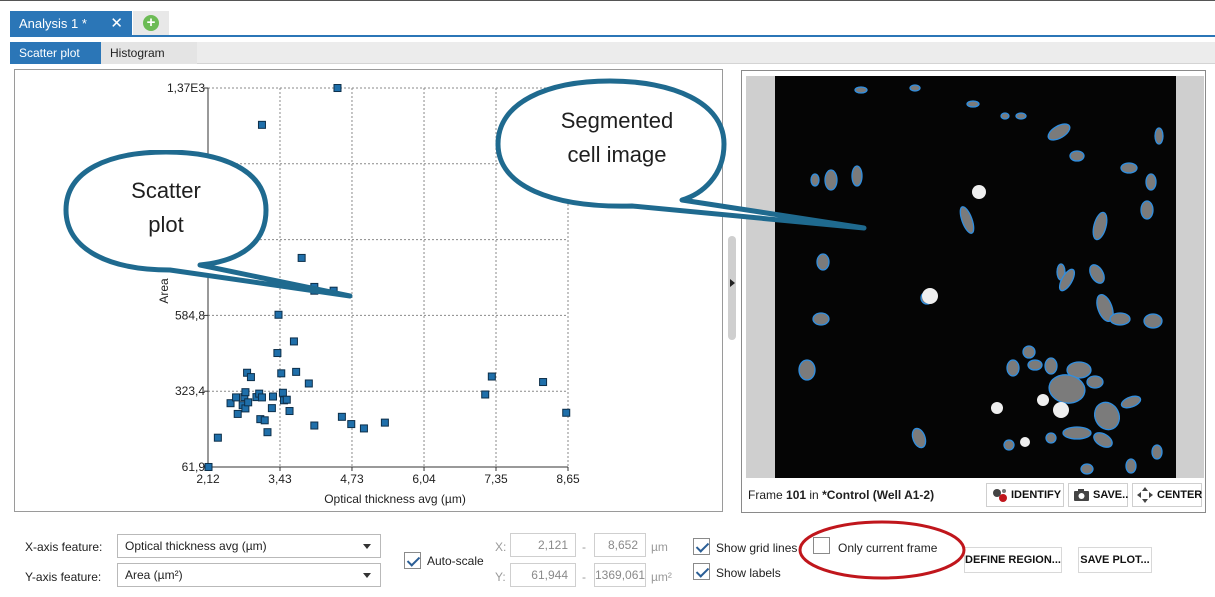  I want to click on tab-analysis-1: Analysis 1 * ✕, so click(71, 23).